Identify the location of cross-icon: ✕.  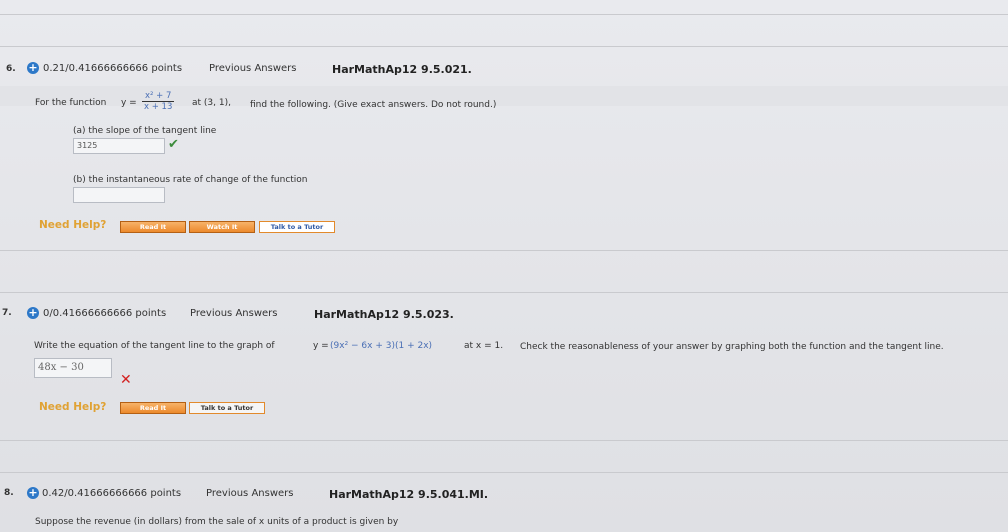
(126, 380).